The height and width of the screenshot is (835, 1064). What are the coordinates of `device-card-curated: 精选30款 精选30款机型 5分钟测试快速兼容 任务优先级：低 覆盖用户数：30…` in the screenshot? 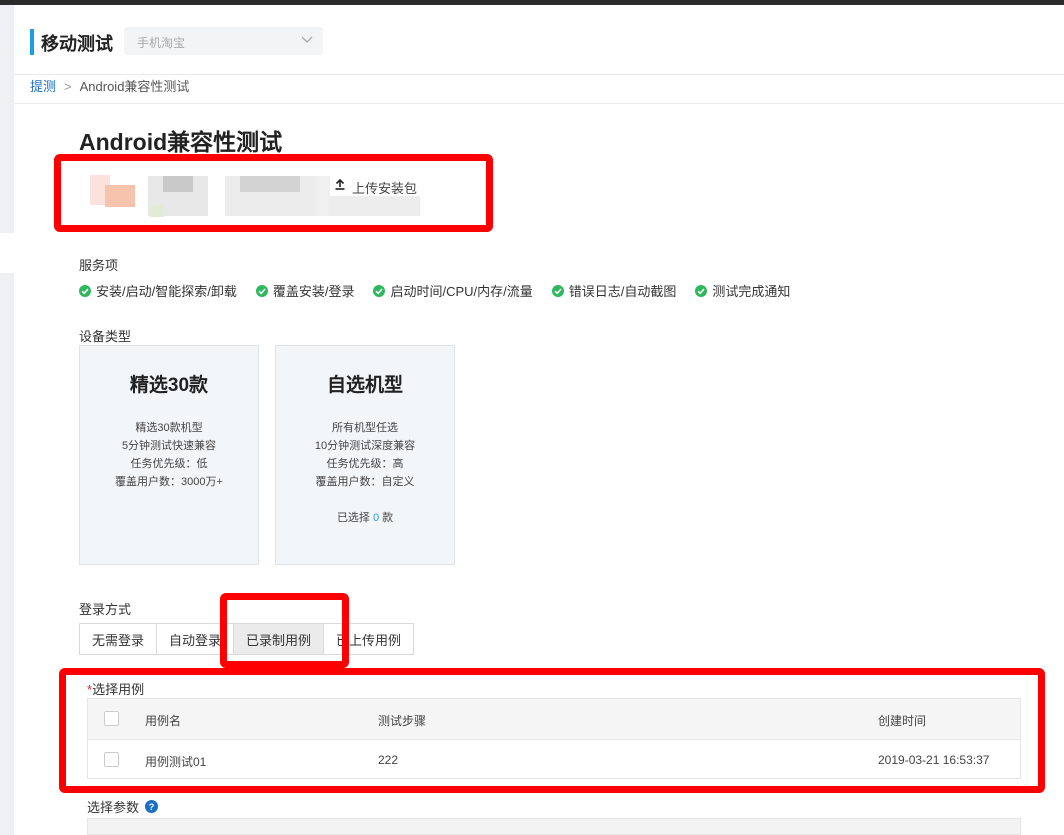 It's located at (169, 455).